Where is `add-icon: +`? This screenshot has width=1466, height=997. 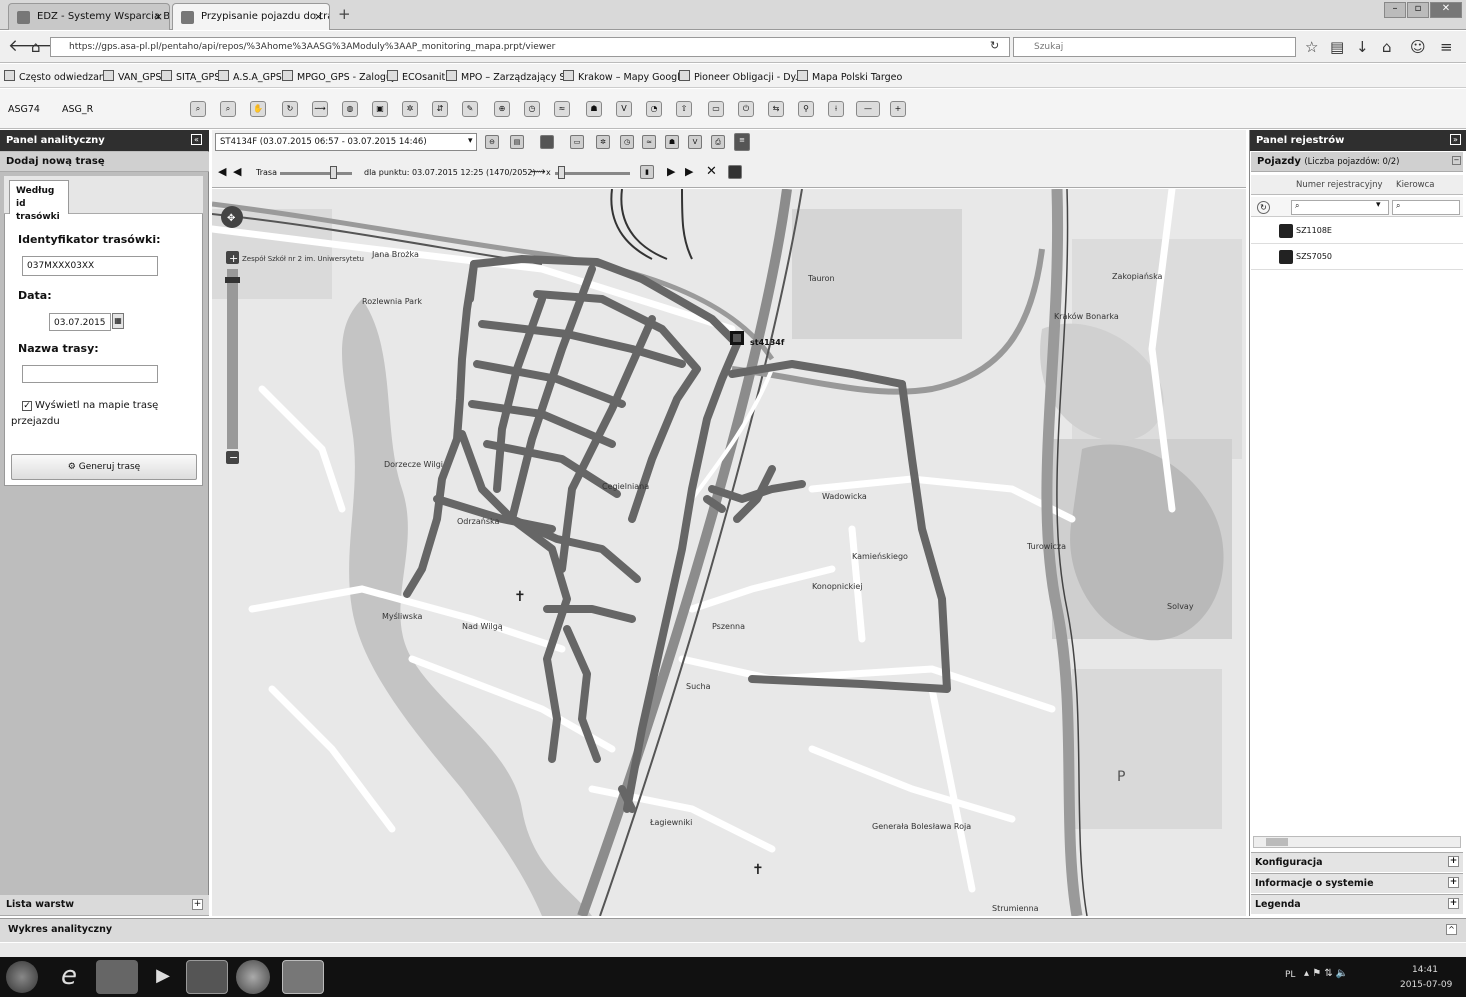
add-icon: + is located at coordinates (898, 109).